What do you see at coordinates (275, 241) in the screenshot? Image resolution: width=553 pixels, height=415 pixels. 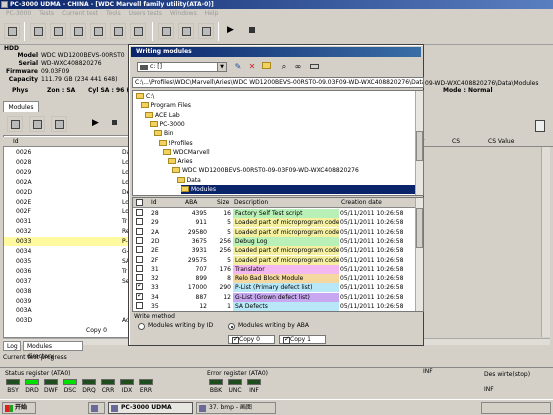 I see `module-row: 2D 3675 256 Debug Log 05/11/2011 10:26:58` at bounding box center [275, 241].